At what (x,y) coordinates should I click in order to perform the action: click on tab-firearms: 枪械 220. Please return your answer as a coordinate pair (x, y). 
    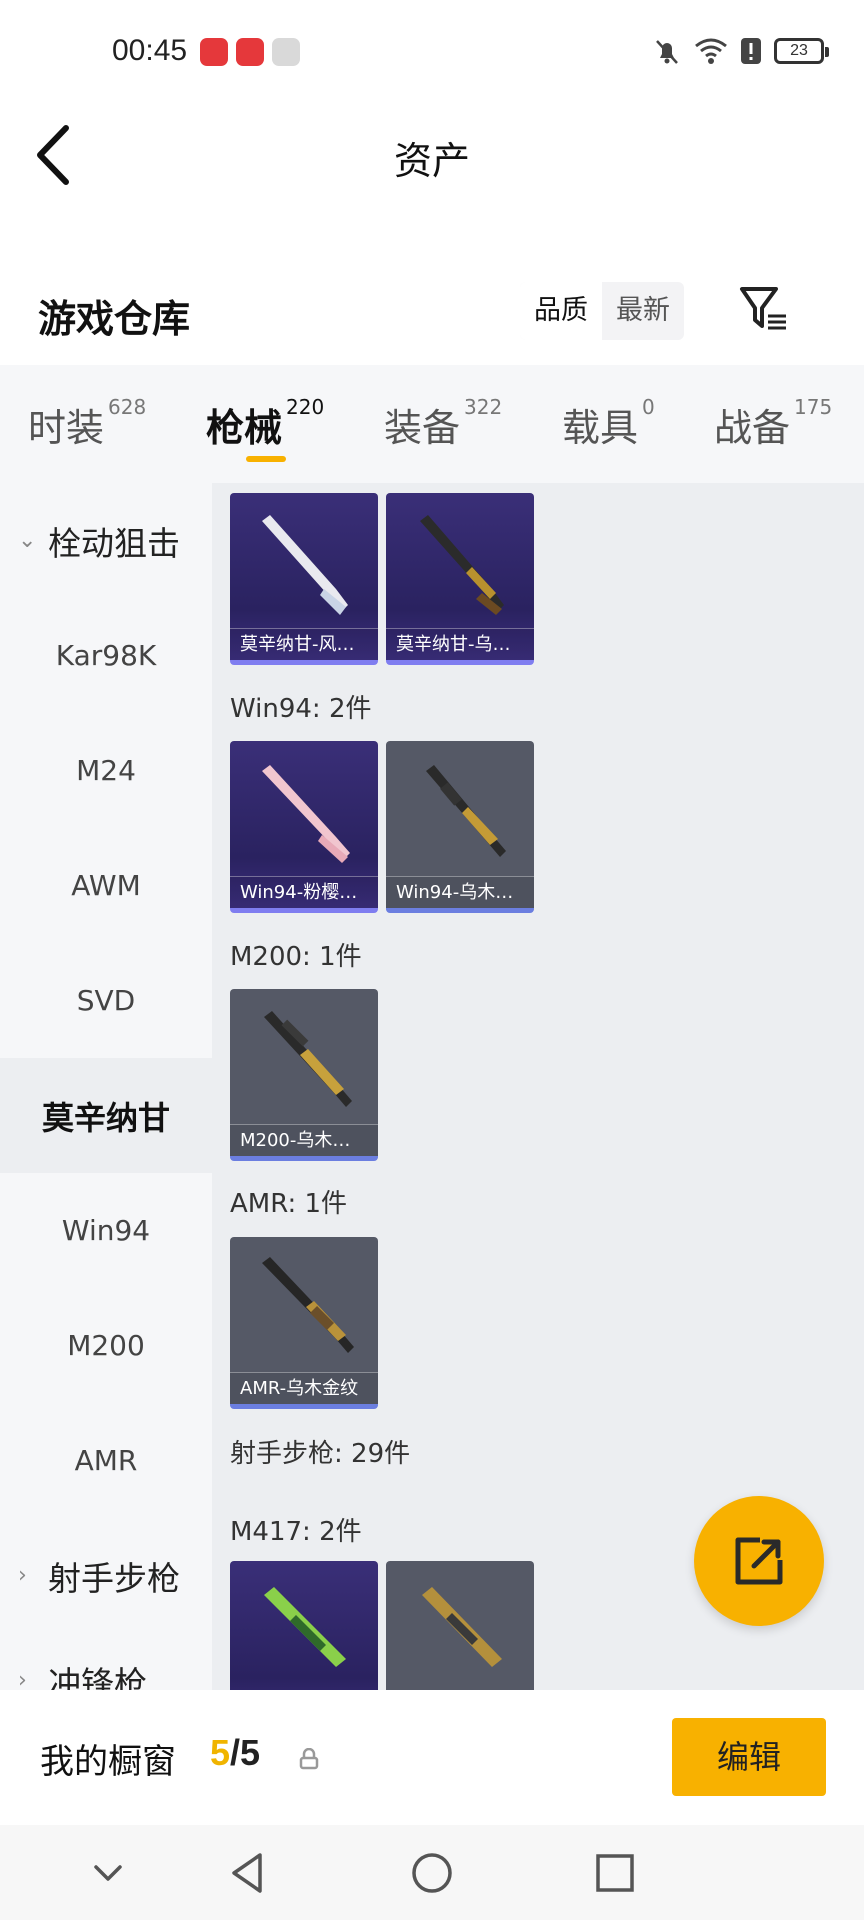
    Looking at the image, I should click on (265, 423).